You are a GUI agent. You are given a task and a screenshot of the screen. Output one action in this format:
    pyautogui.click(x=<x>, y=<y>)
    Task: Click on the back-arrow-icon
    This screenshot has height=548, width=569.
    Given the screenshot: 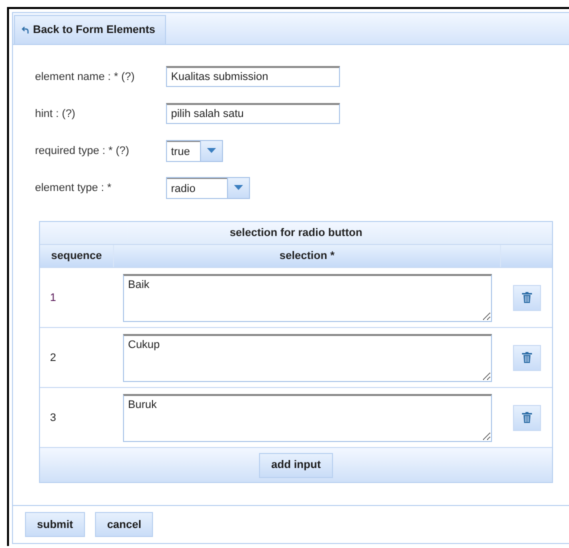 What is the action you would take?
    pyautogui.click(x=25, y=30)
    